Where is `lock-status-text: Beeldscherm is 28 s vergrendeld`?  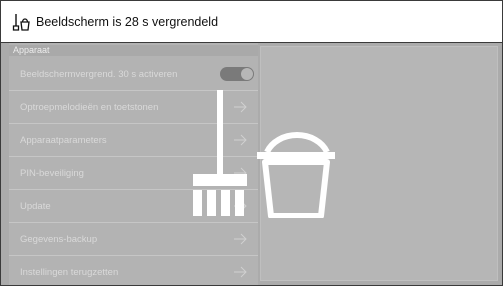
lock-status-text: Beeldscherm is 28 s vergrendeld is located at coordinates (127, 21).